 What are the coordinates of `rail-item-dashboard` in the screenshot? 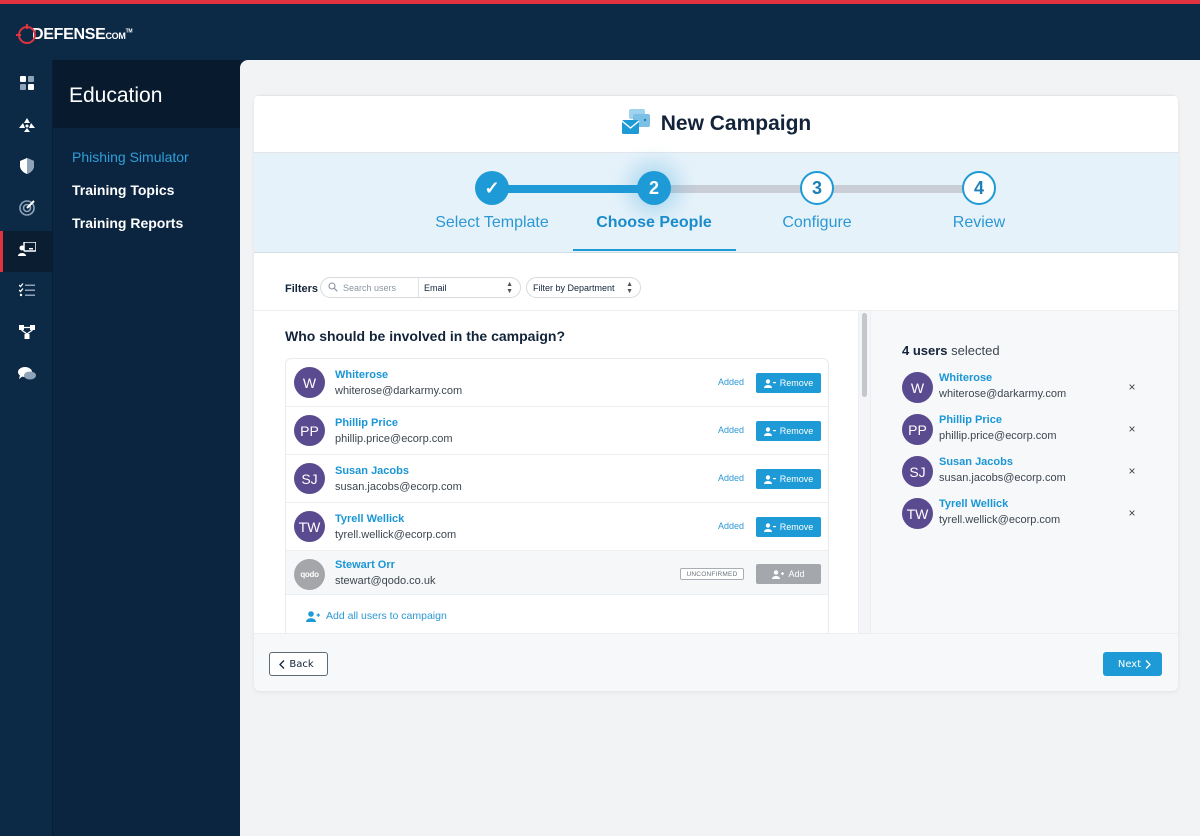 It's located at (26, 85).